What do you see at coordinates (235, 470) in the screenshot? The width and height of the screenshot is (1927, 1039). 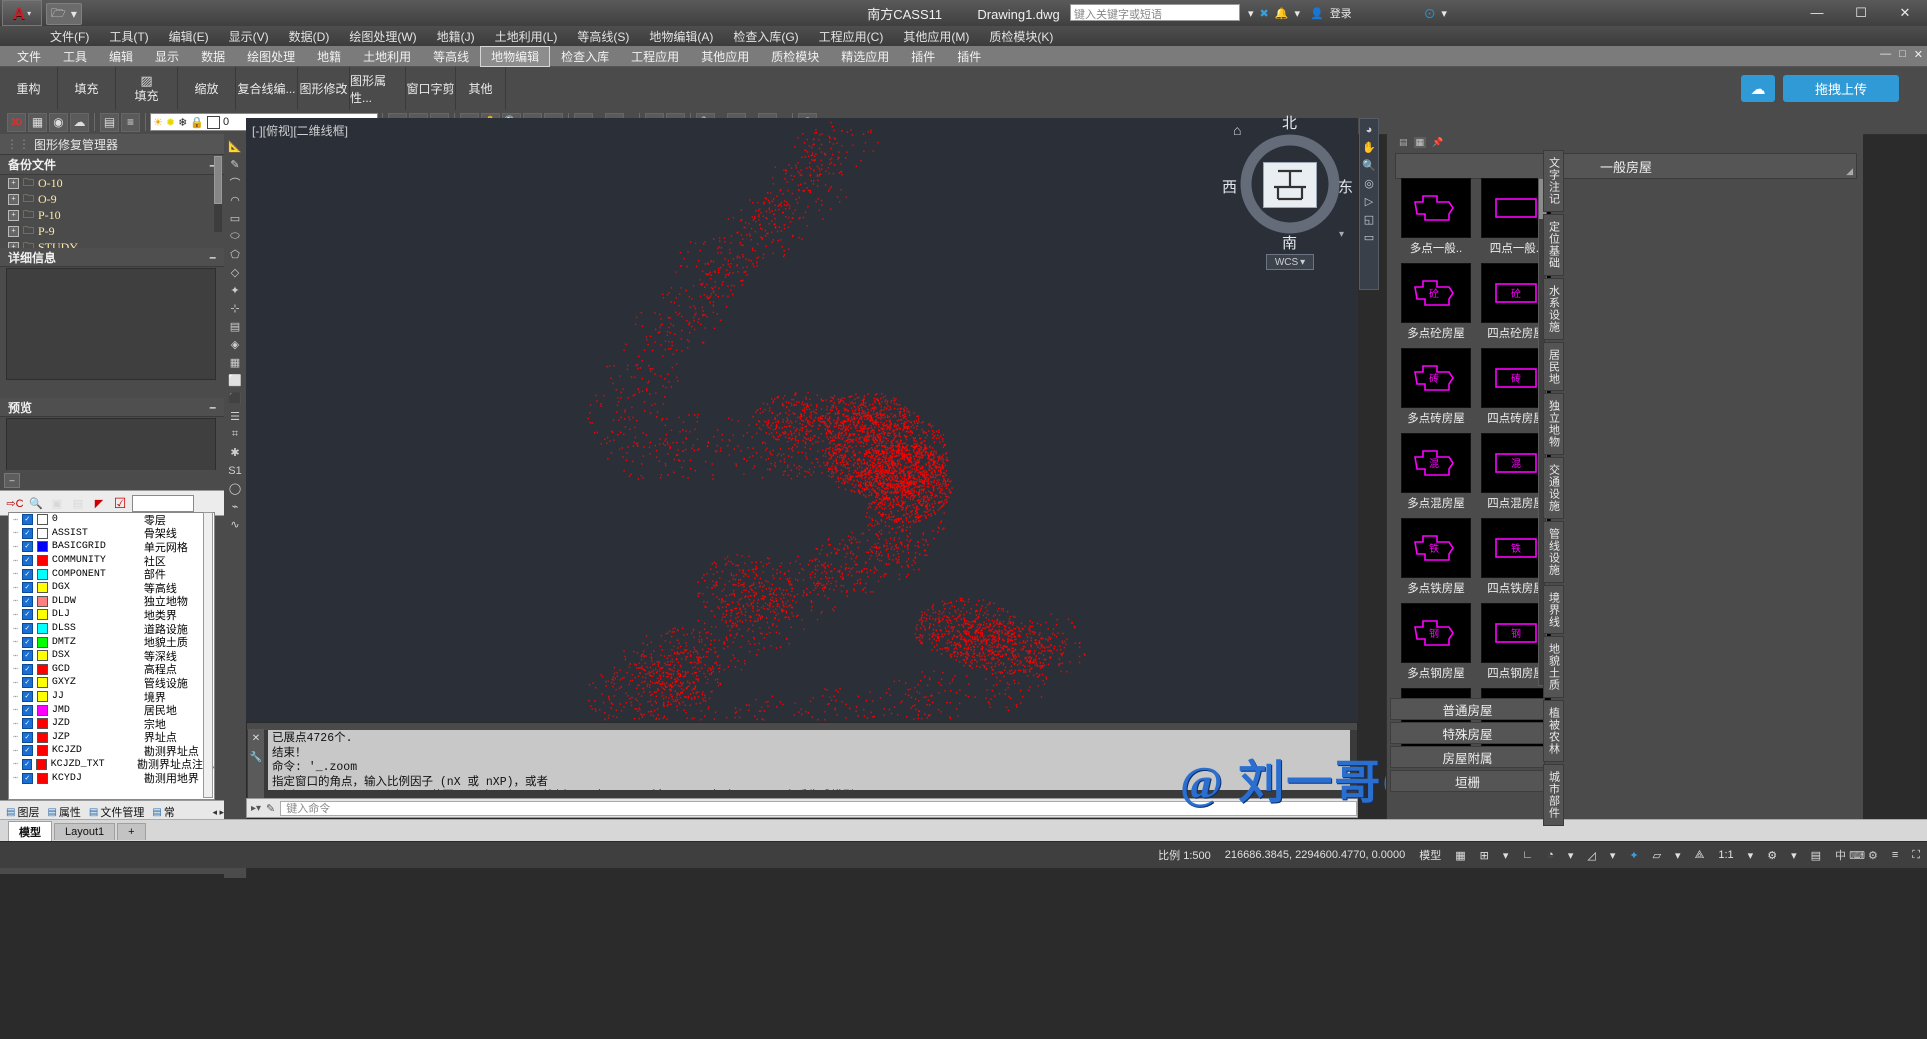 I see `draw-tool-18-icon: S1` at bounding box center [235, 470].